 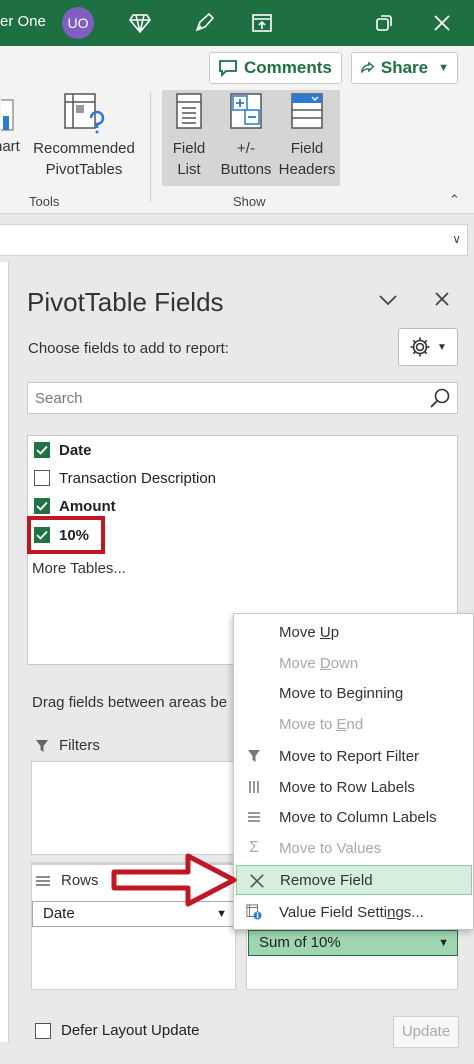 What do you see at coordinates (367, 67) in the screenshot?
I see `share-icon` at bounding box center [367, 67].